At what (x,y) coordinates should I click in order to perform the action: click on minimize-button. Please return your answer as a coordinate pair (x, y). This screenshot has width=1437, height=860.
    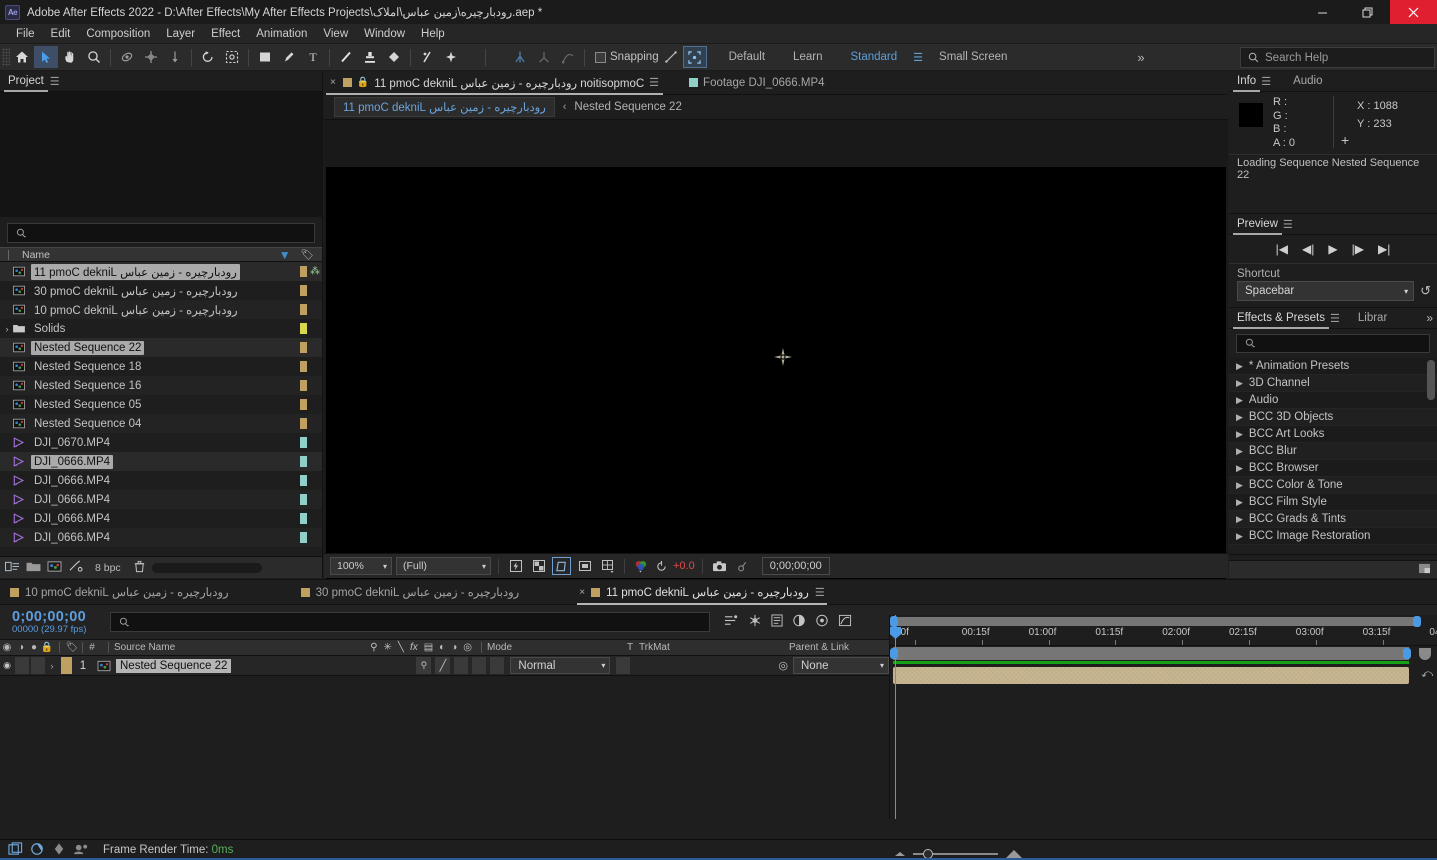
    Looking at the image, I should click on (1322, 12).